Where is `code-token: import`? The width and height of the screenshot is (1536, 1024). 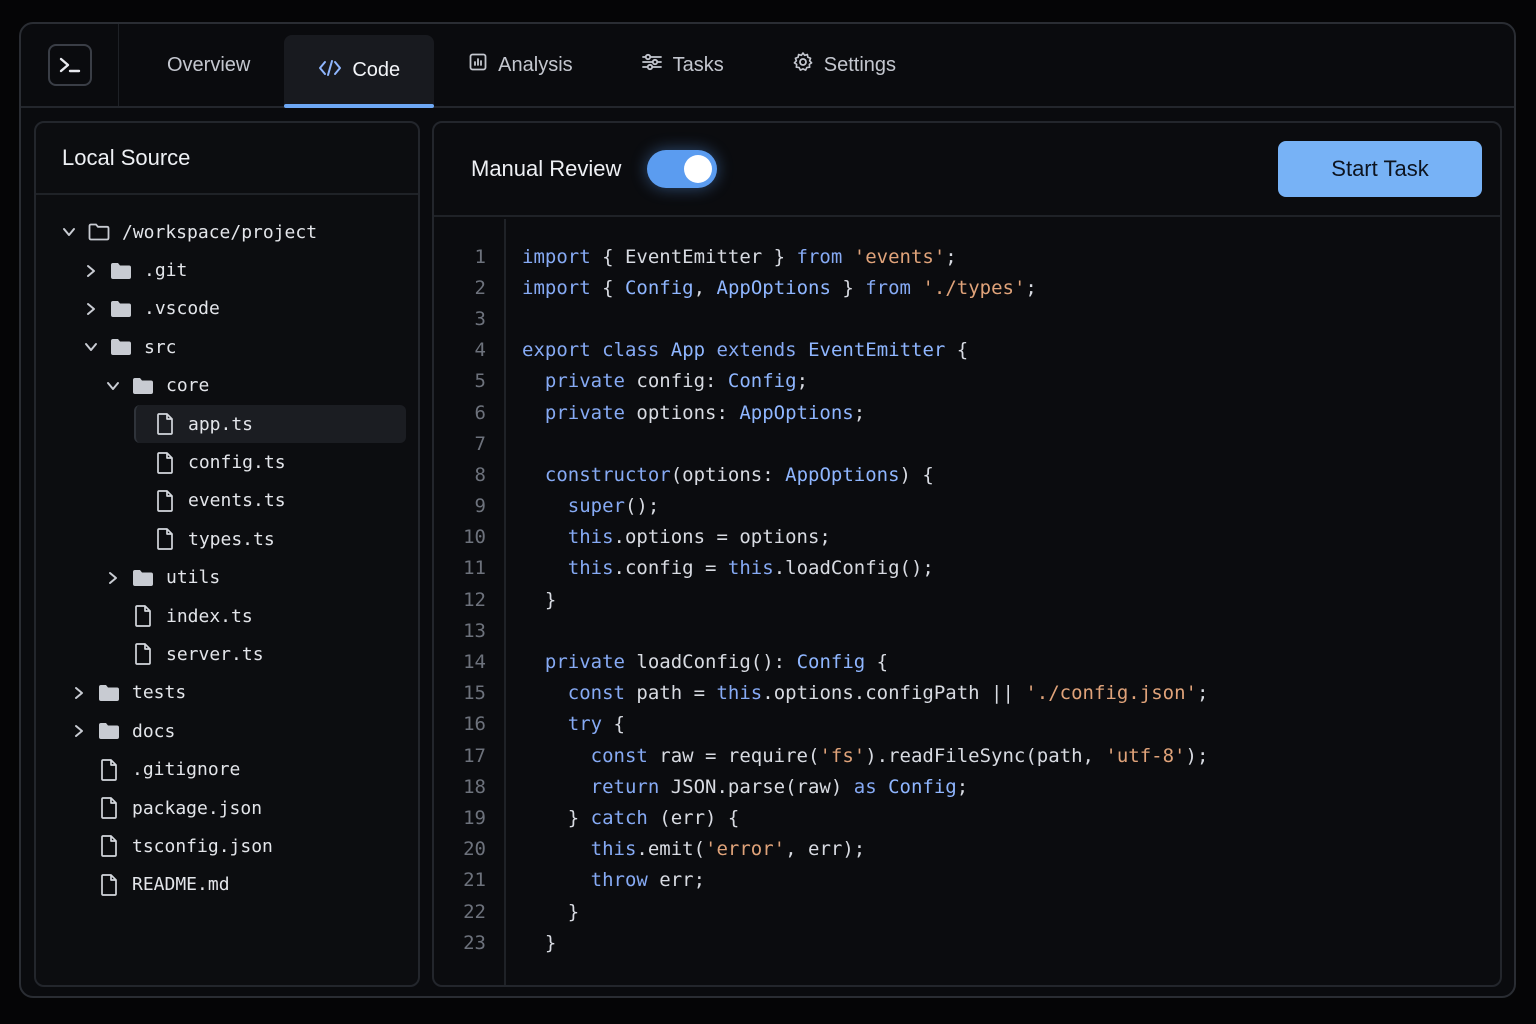 code-token: import is located at coordinates (556, 256).